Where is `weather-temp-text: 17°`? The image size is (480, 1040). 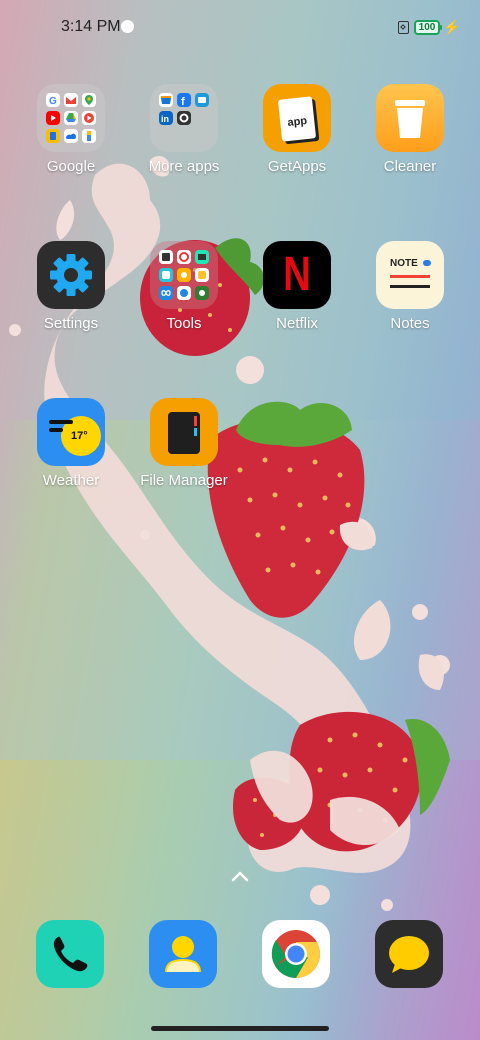 weather-temp-text: 17° is located at coordinates (79, 436).